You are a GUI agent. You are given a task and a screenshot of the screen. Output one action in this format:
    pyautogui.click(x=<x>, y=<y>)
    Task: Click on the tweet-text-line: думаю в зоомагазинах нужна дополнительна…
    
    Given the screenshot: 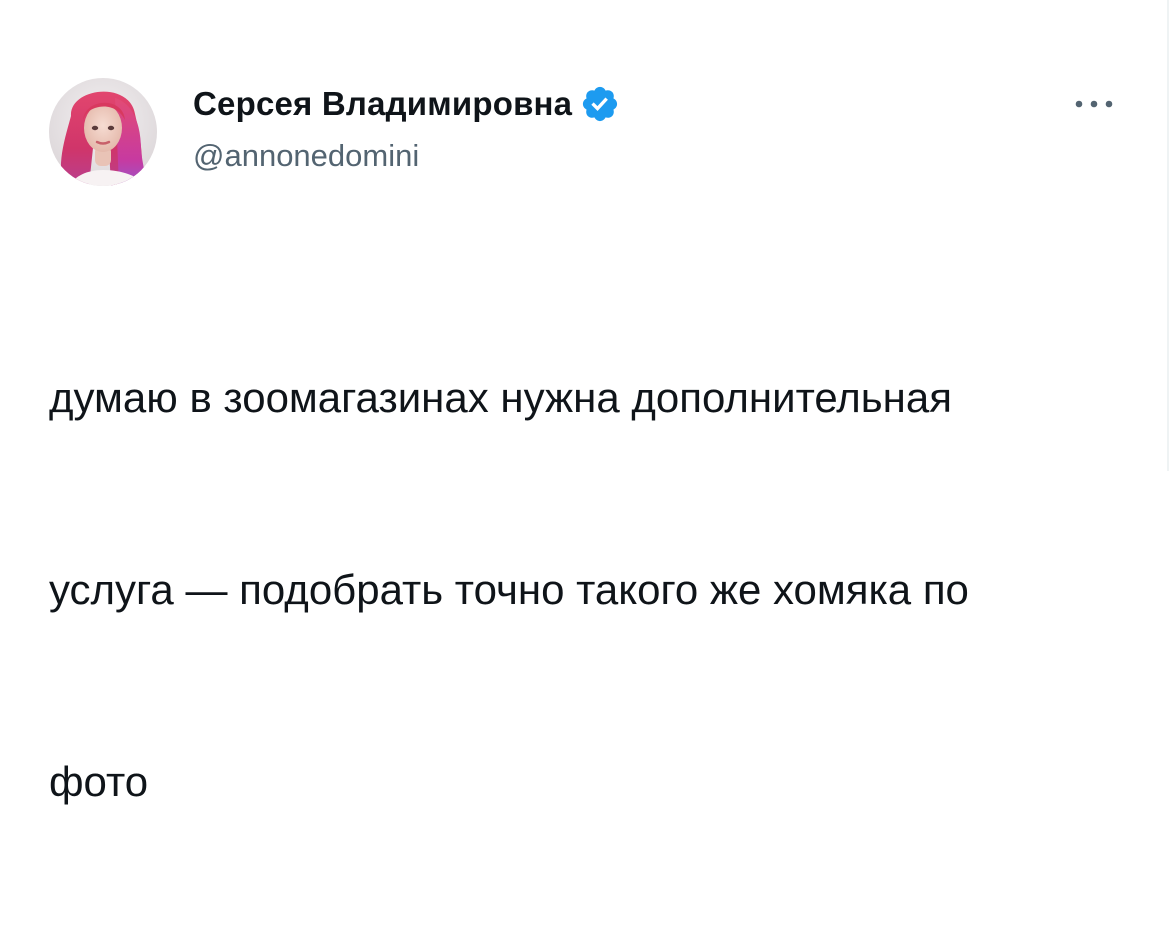 What is the action you would take?
    pyautogui.click(x=500, y=397)
    